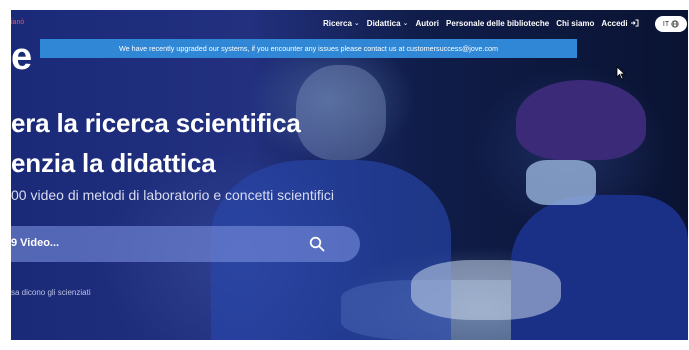  Describe the element at coordinates (486, 290) in the screenshot. I see `gloved-hands` at that location.